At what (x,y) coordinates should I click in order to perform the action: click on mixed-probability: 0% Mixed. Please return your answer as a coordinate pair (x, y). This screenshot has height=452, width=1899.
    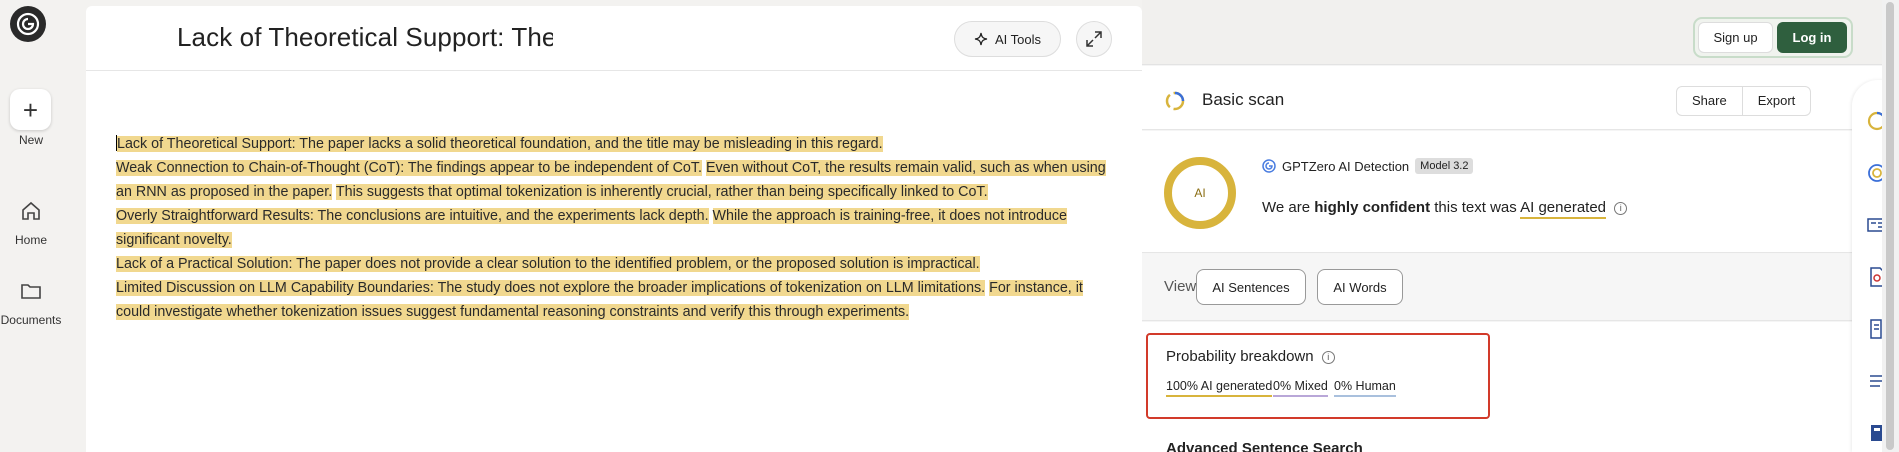
    Looking at the image, I should click on (1300, 388).